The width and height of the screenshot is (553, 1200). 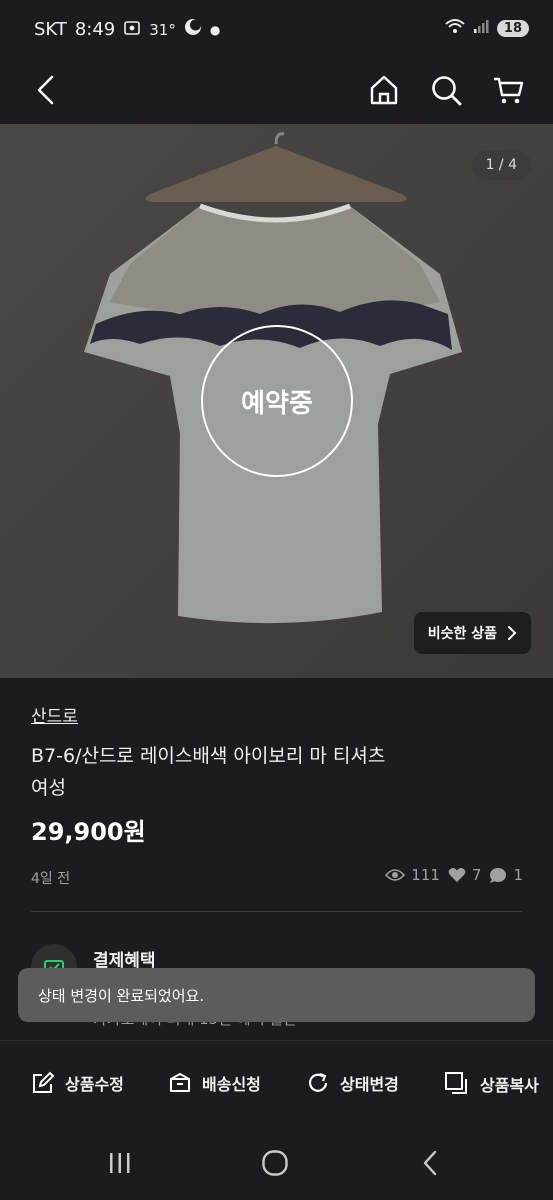 I want to click on edit-product-label: 상품수정, so click(x=94, y=1084).